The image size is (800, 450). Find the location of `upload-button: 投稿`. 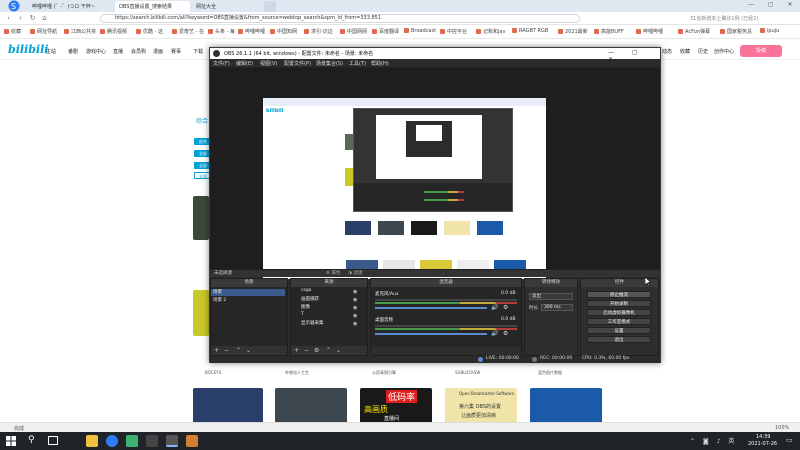

upload-button: 投稿 is located at coordinates (761, 51).